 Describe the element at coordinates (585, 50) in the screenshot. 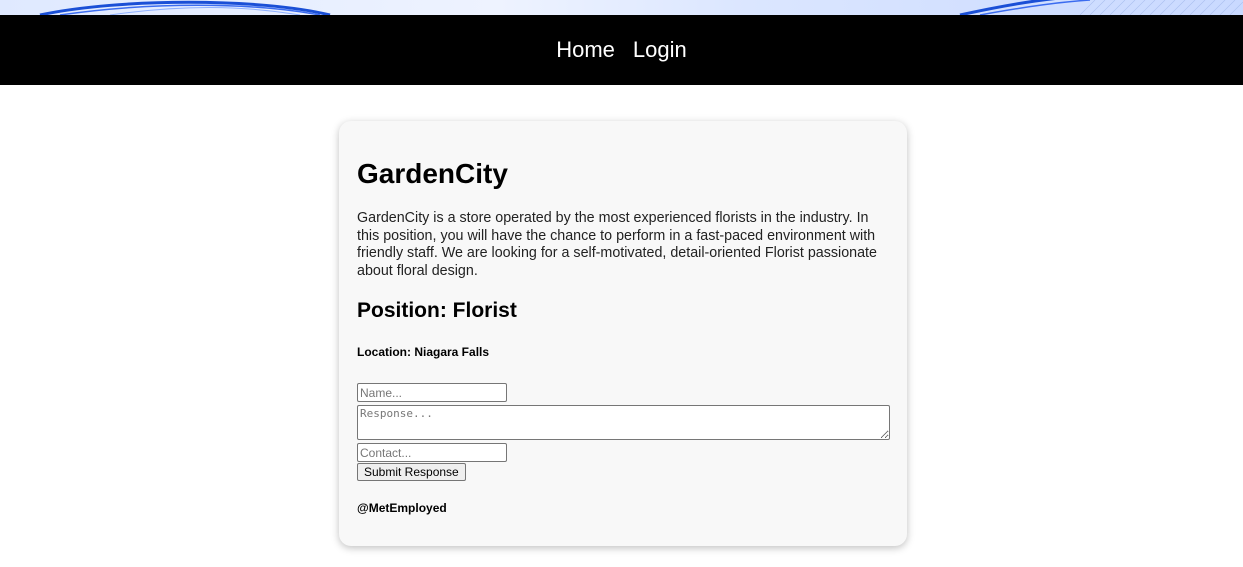

I see `nav-home-link: Home` at that location.